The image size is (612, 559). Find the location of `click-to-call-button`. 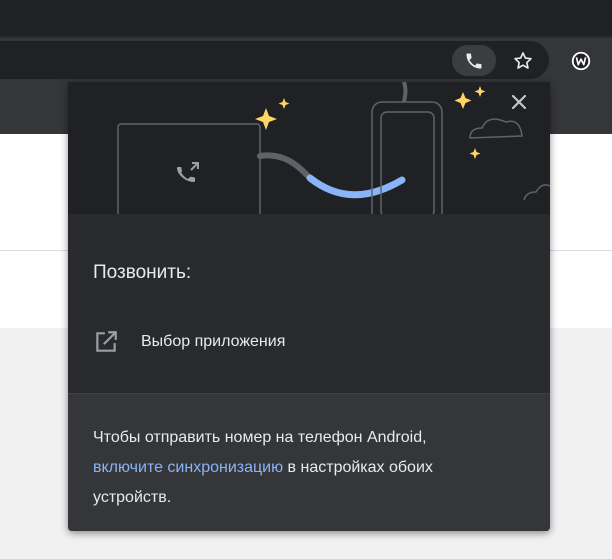

click-to-call-button is located at coordinates (474, 60).